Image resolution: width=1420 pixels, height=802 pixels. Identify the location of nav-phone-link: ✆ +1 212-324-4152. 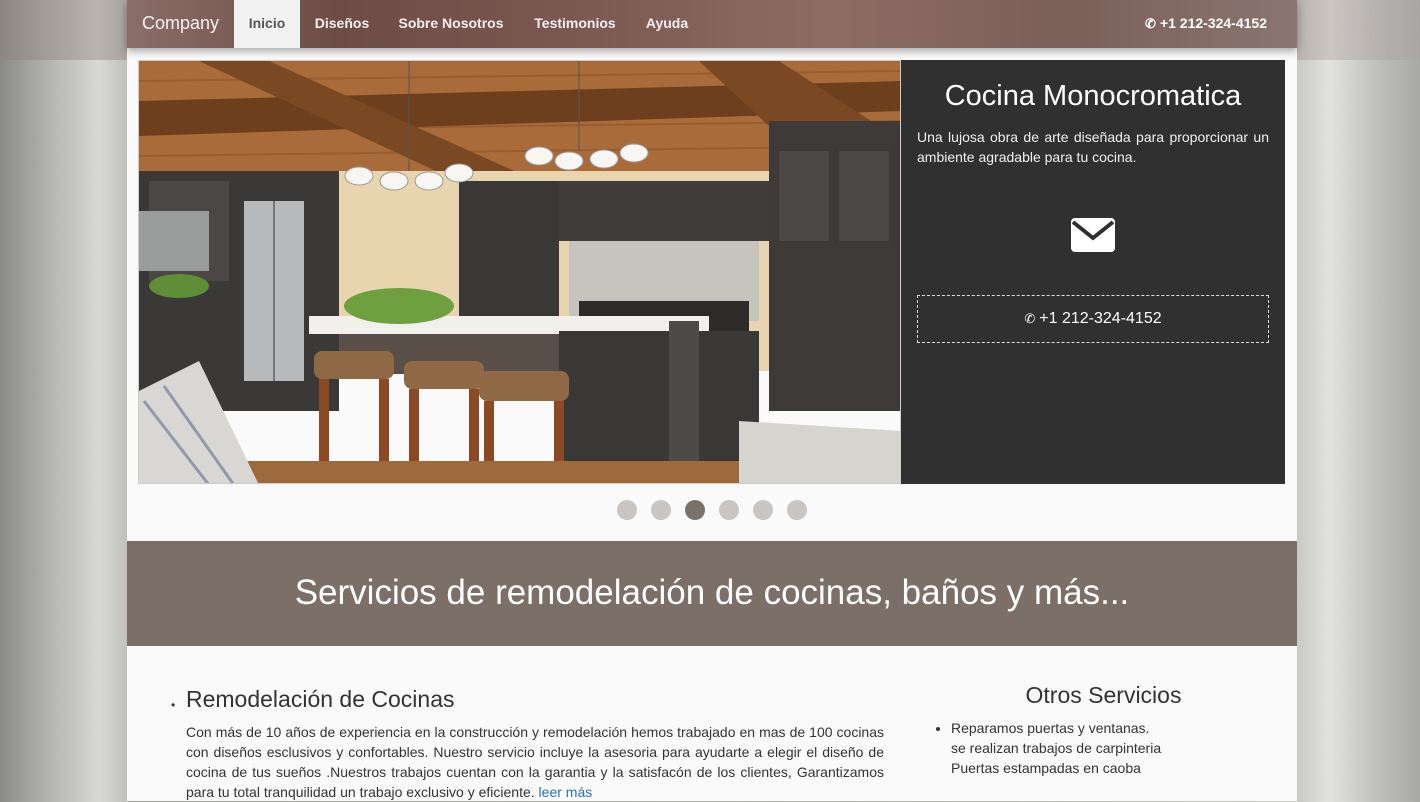
(1206, 24).